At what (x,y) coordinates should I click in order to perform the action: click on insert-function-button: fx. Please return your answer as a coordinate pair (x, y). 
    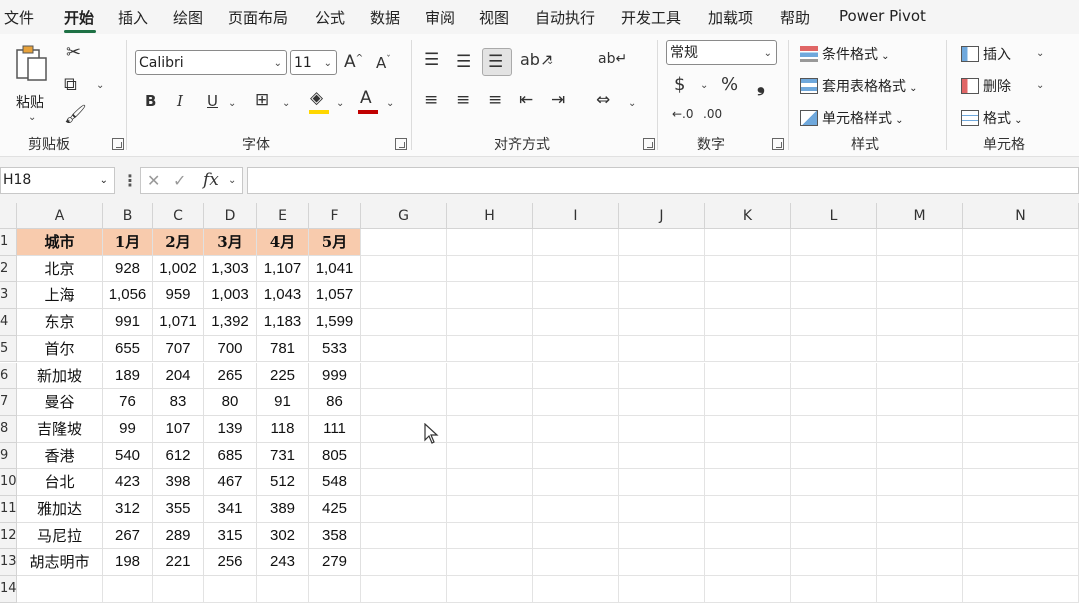
    Looking at the image, I should click on (211, 180).